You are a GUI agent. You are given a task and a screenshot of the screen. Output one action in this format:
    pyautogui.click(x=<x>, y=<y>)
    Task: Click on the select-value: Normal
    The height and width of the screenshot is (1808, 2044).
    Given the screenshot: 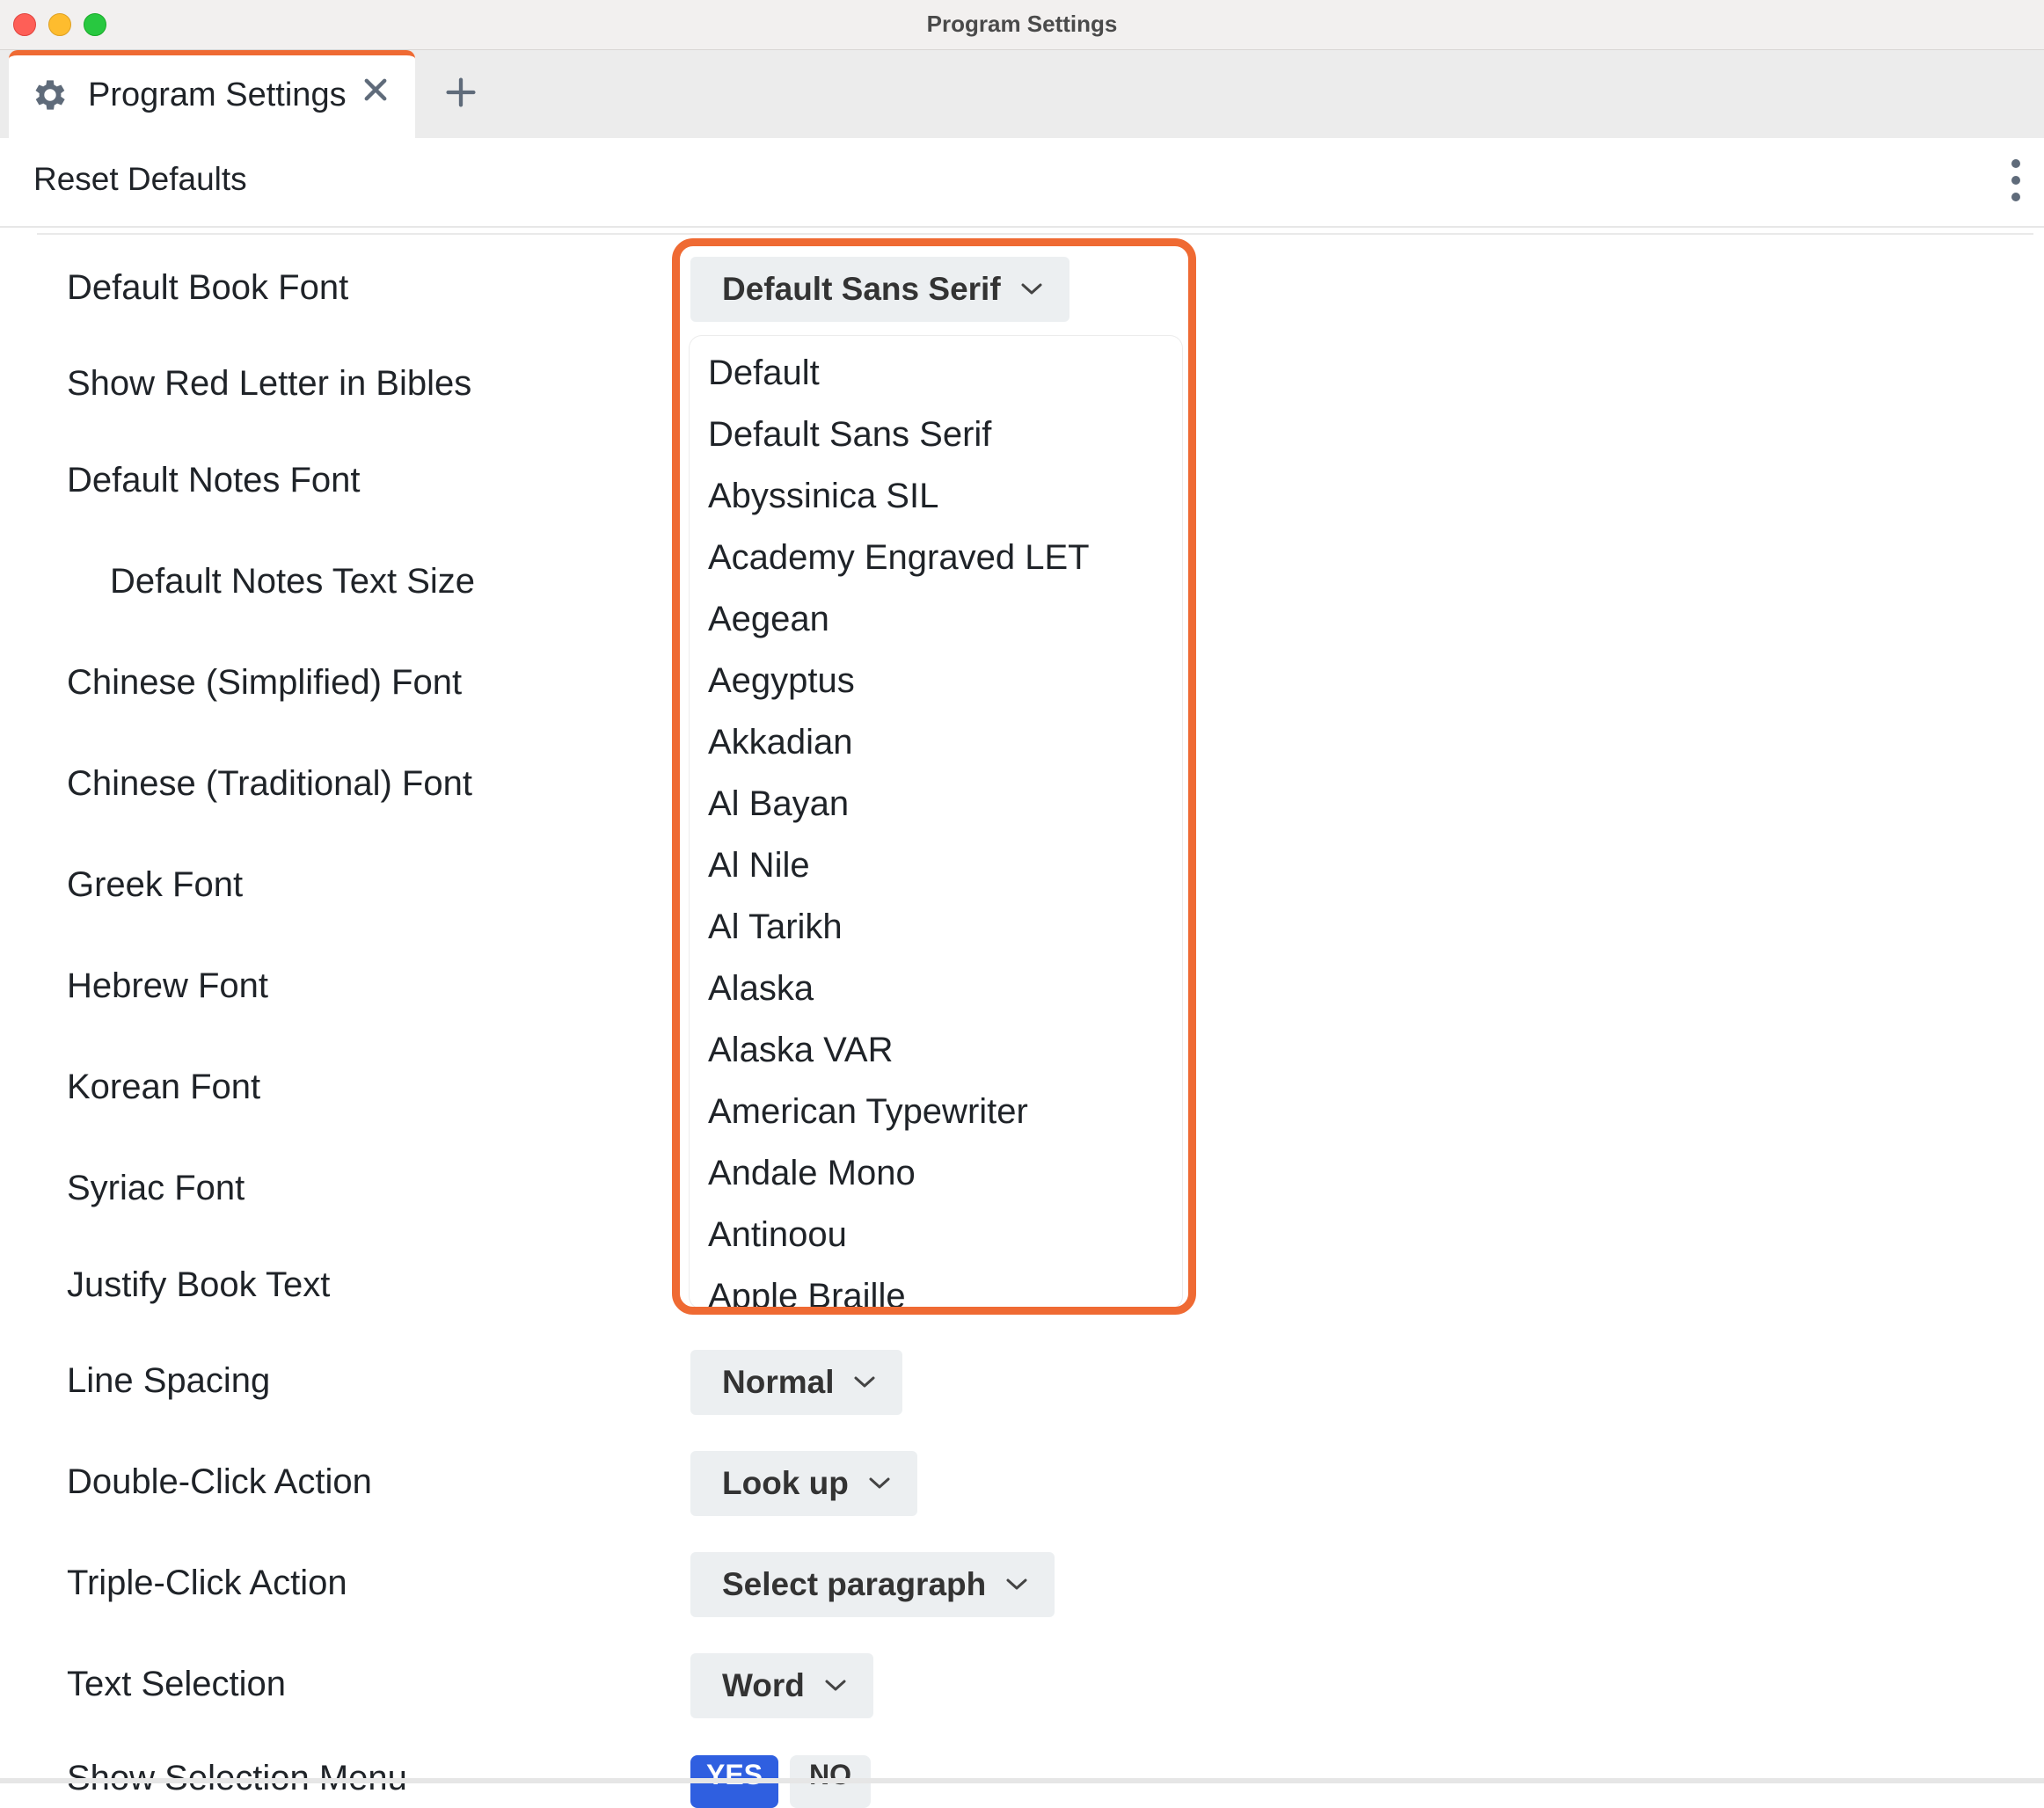 What is the action you would take?
    pyautogui.click(x=778, y=1382)
    